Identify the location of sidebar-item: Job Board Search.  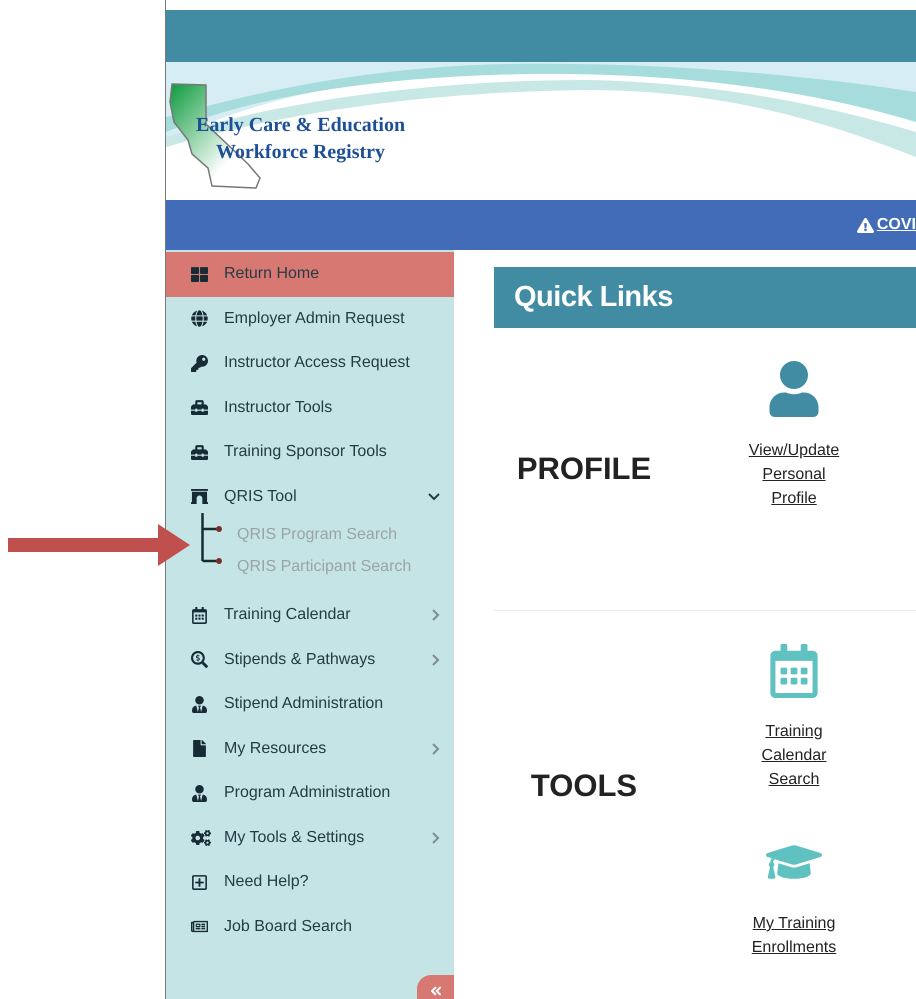
(310, 926).